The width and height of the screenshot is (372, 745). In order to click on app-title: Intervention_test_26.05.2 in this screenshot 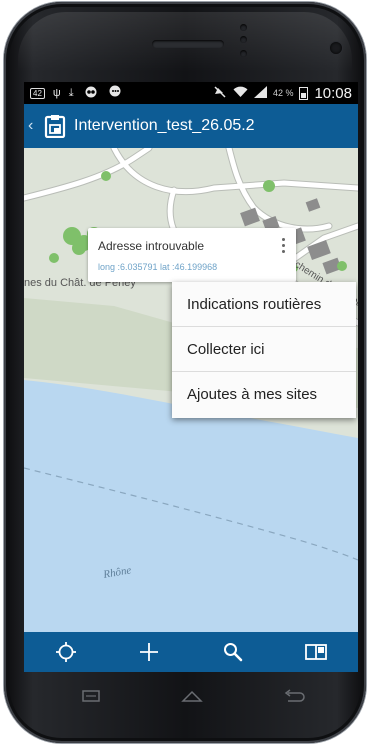, I will do `click(164, 125)`.